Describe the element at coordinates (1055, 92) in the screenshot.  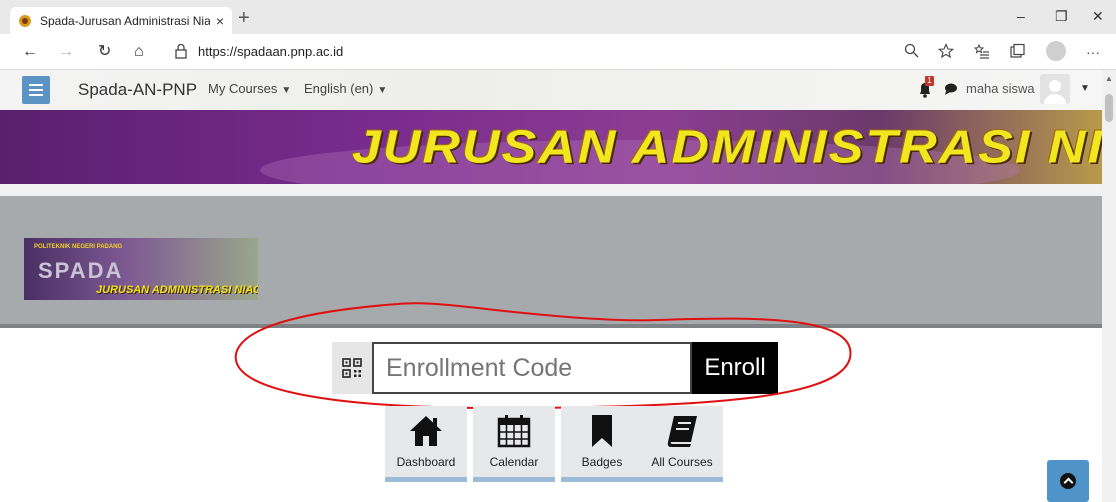
I see `user-avatar-icon` at that location.